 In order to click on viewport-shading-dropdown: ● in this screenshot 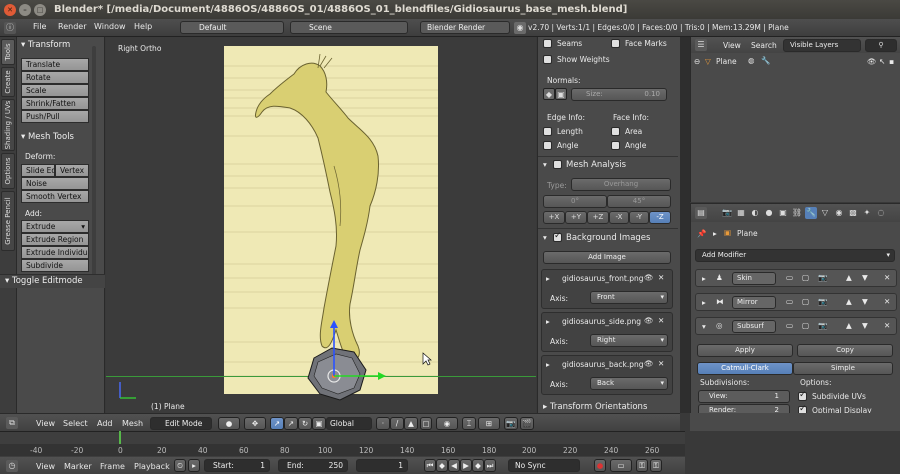, I will do `click(229, 423)`.